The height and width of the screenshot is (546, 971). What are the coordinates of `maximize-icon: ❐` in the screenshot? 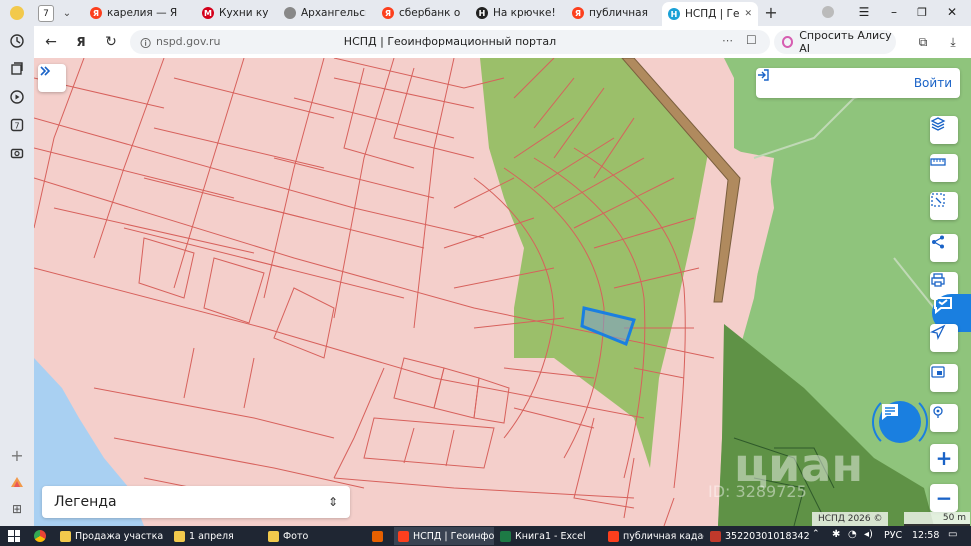 It's located at (922, 12).